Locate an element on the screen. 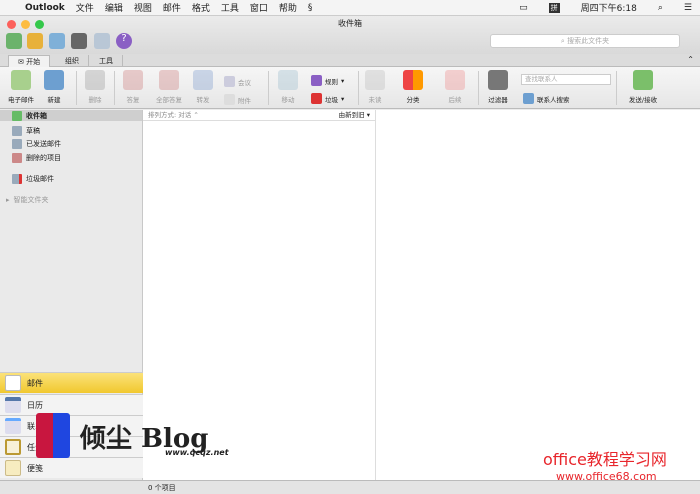  categorize-icon is located at coordinates (413, 80).